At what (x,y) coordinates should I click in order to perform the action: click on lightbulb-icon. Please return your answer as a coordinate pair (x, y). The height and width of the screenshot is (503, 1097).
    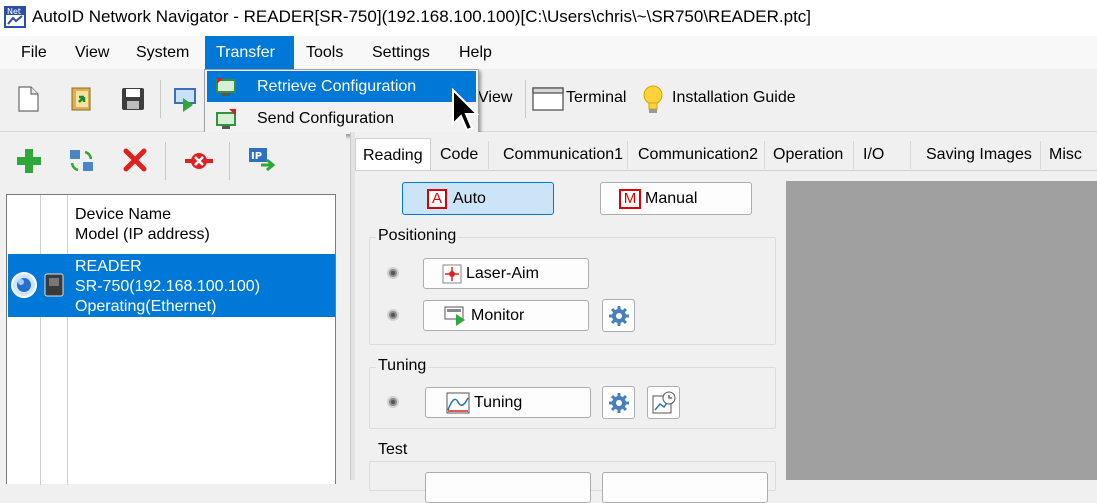
    Looking at the image, I should click on (653, 100).